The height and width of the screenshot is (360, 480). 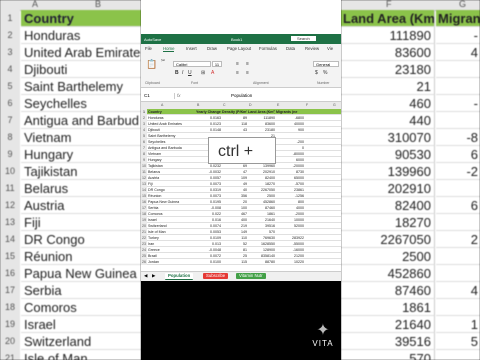 What do you see at coordinates (268, 48) in the screenshot?
I see `tab-formulas: Formulas` at bounding box center [268, 48].